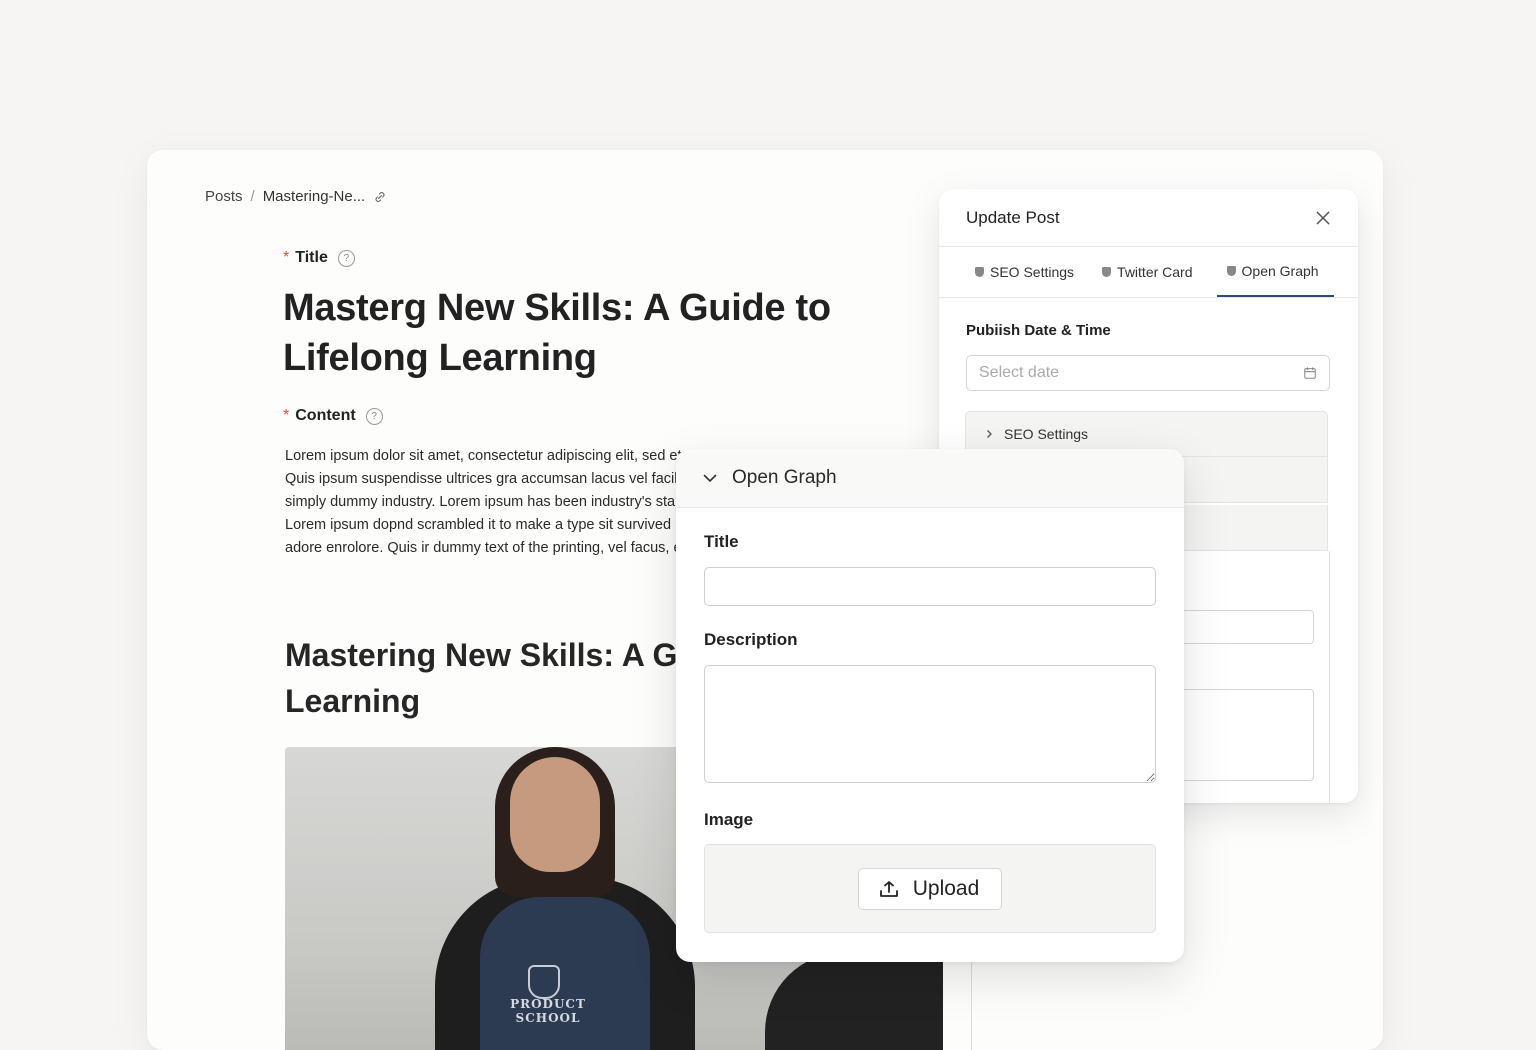 The width and height of the screenshot is (1536, 1050). I want to click on image-figure-shirt, so click(565, 973).